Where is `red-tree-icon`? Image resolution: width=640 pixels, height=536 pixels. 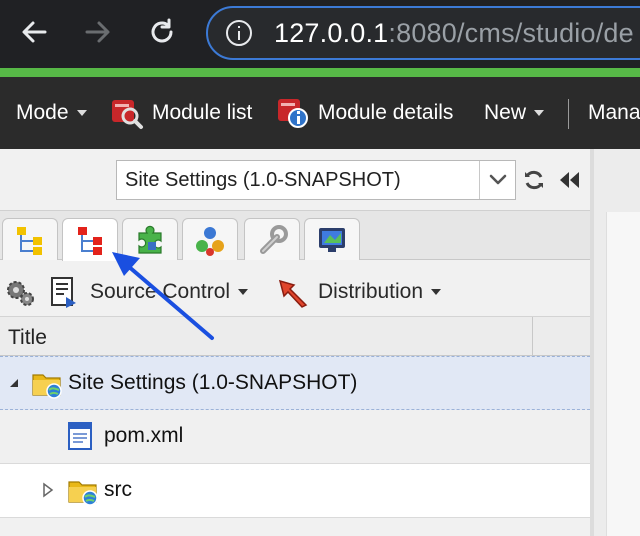
red-tree-icon is located at coordinates (90, 241).